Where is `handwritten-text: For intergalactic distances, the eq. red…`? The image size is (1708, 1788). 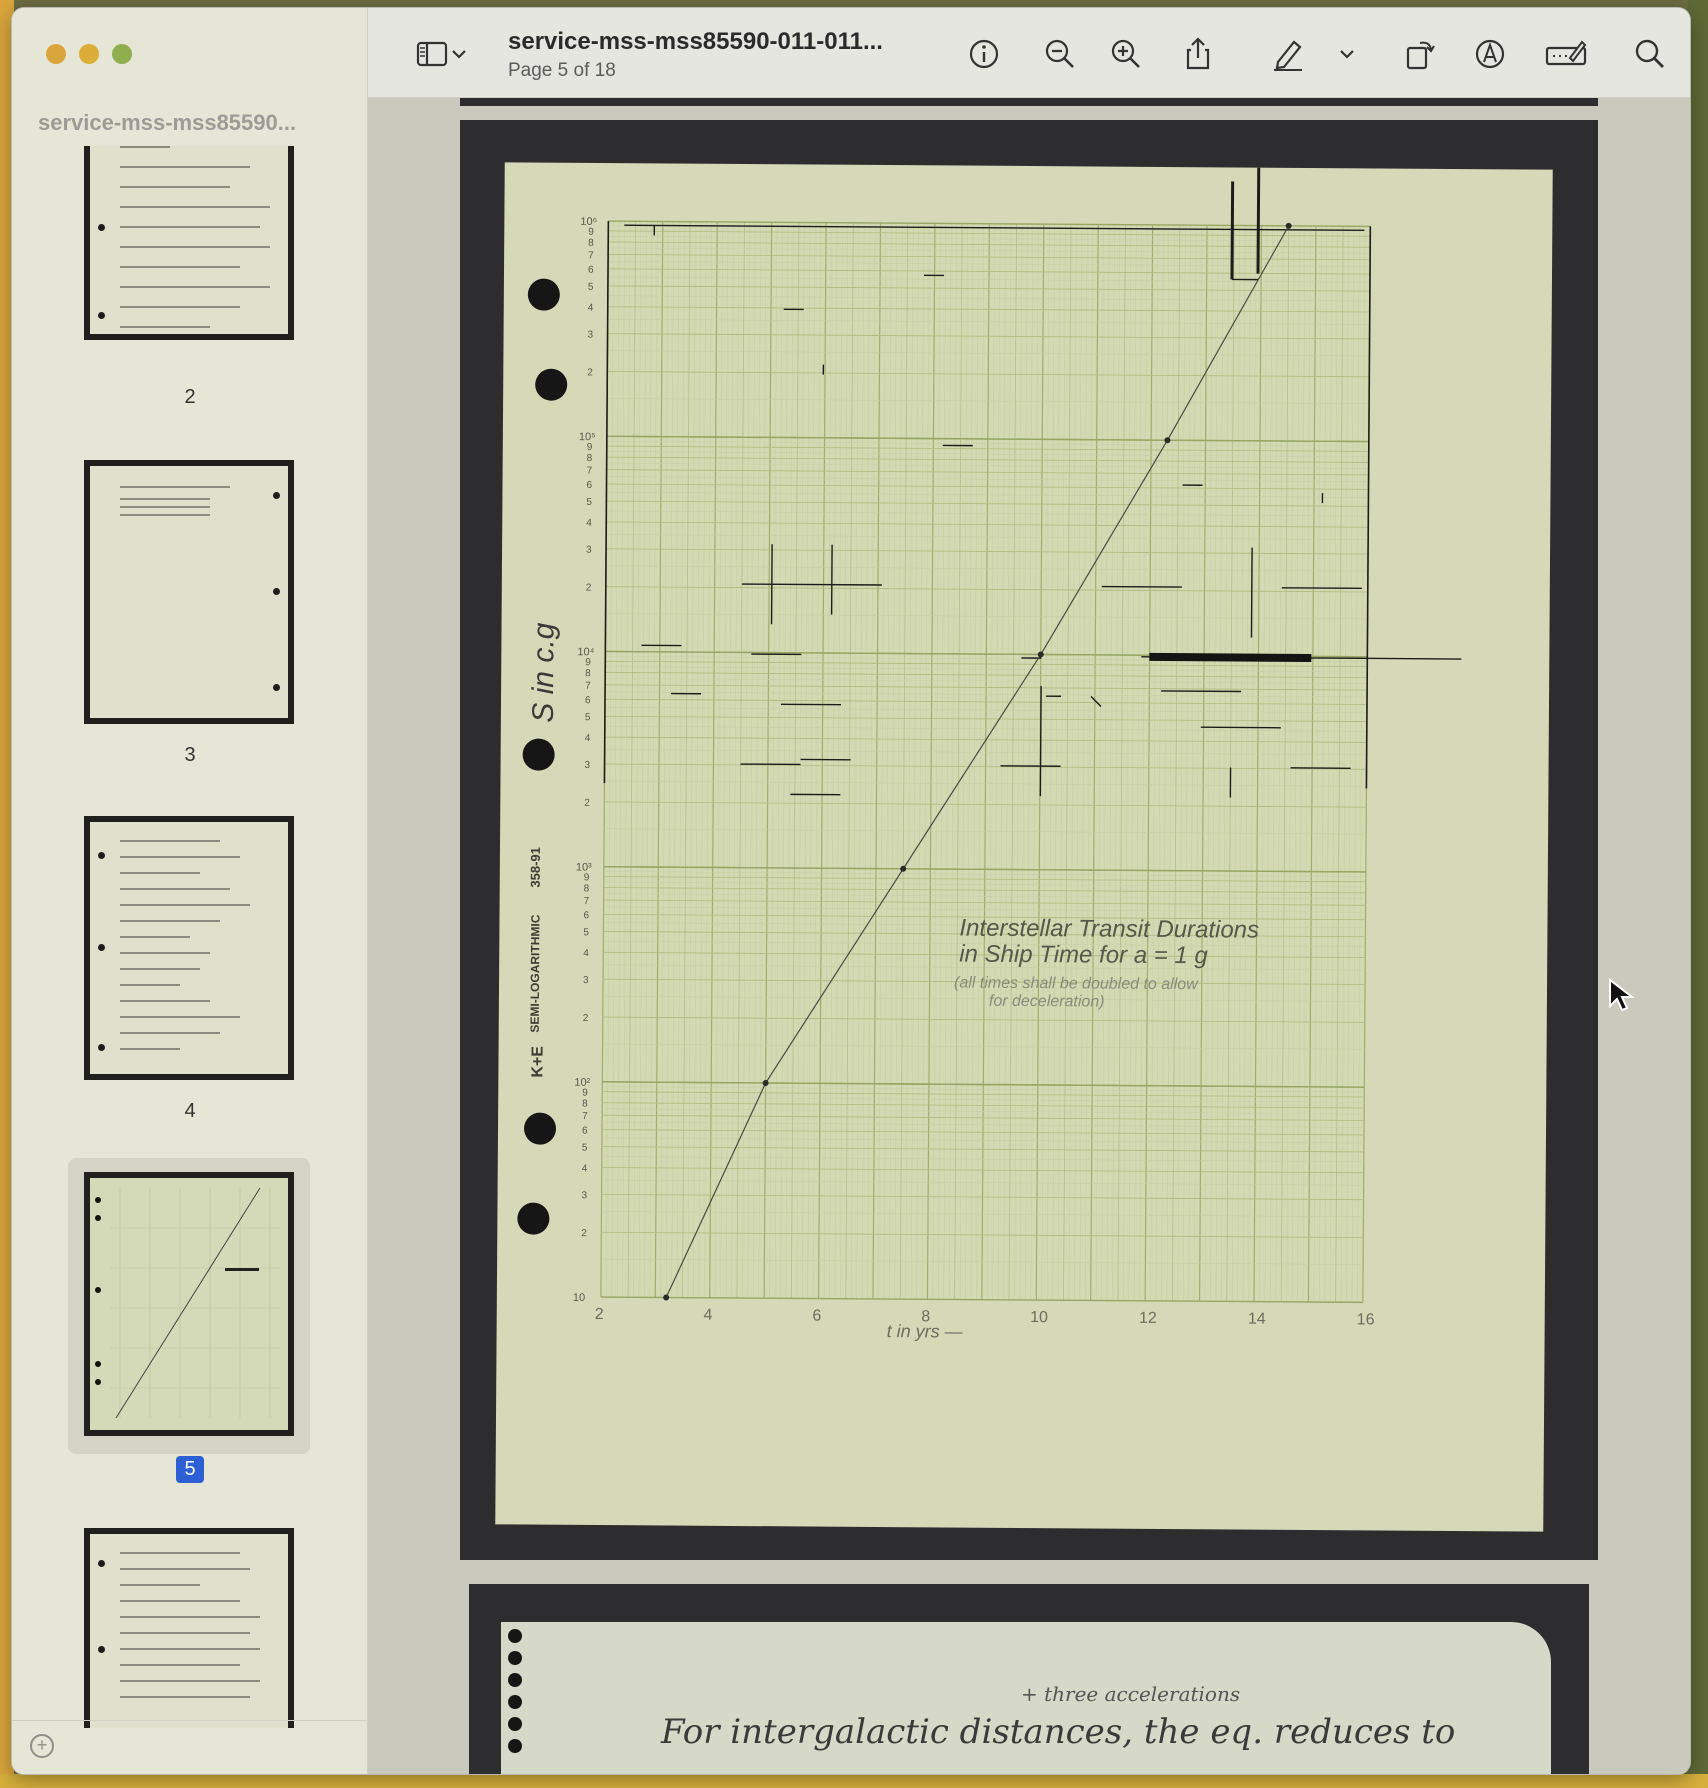 handwritten-text: For intergalactic distances, the eq. red… is located at coordinates (1058, 1732).